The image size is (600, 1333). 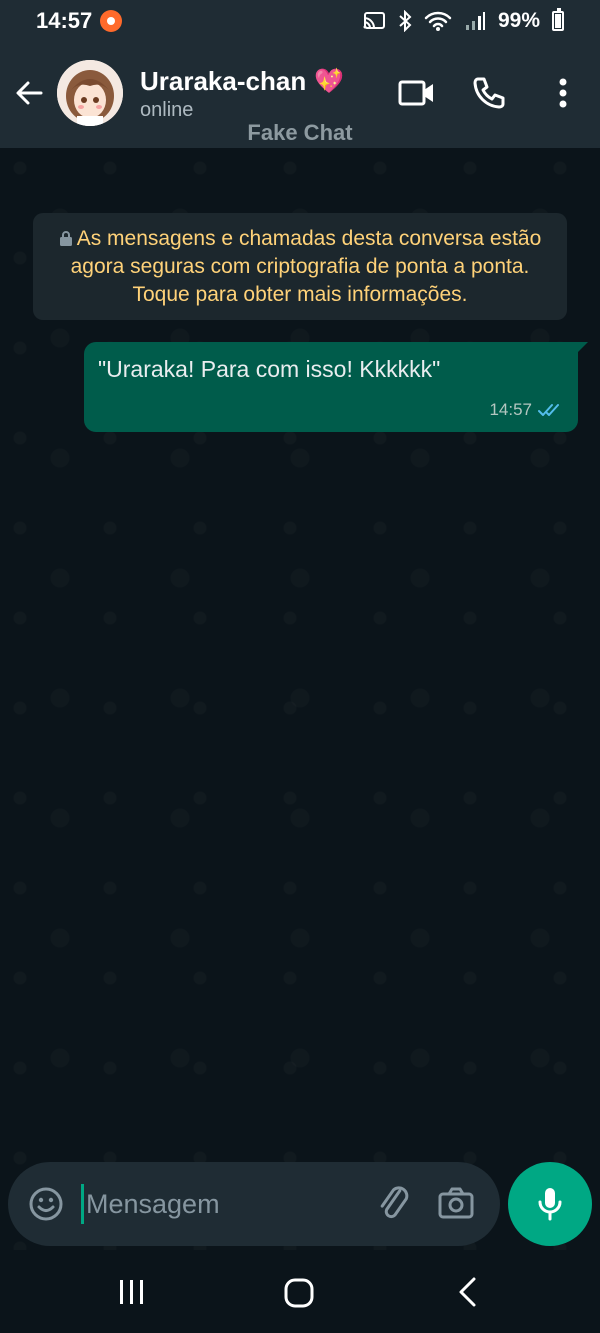 I want to click on more-vert-icon, so click(x=563, y=93).